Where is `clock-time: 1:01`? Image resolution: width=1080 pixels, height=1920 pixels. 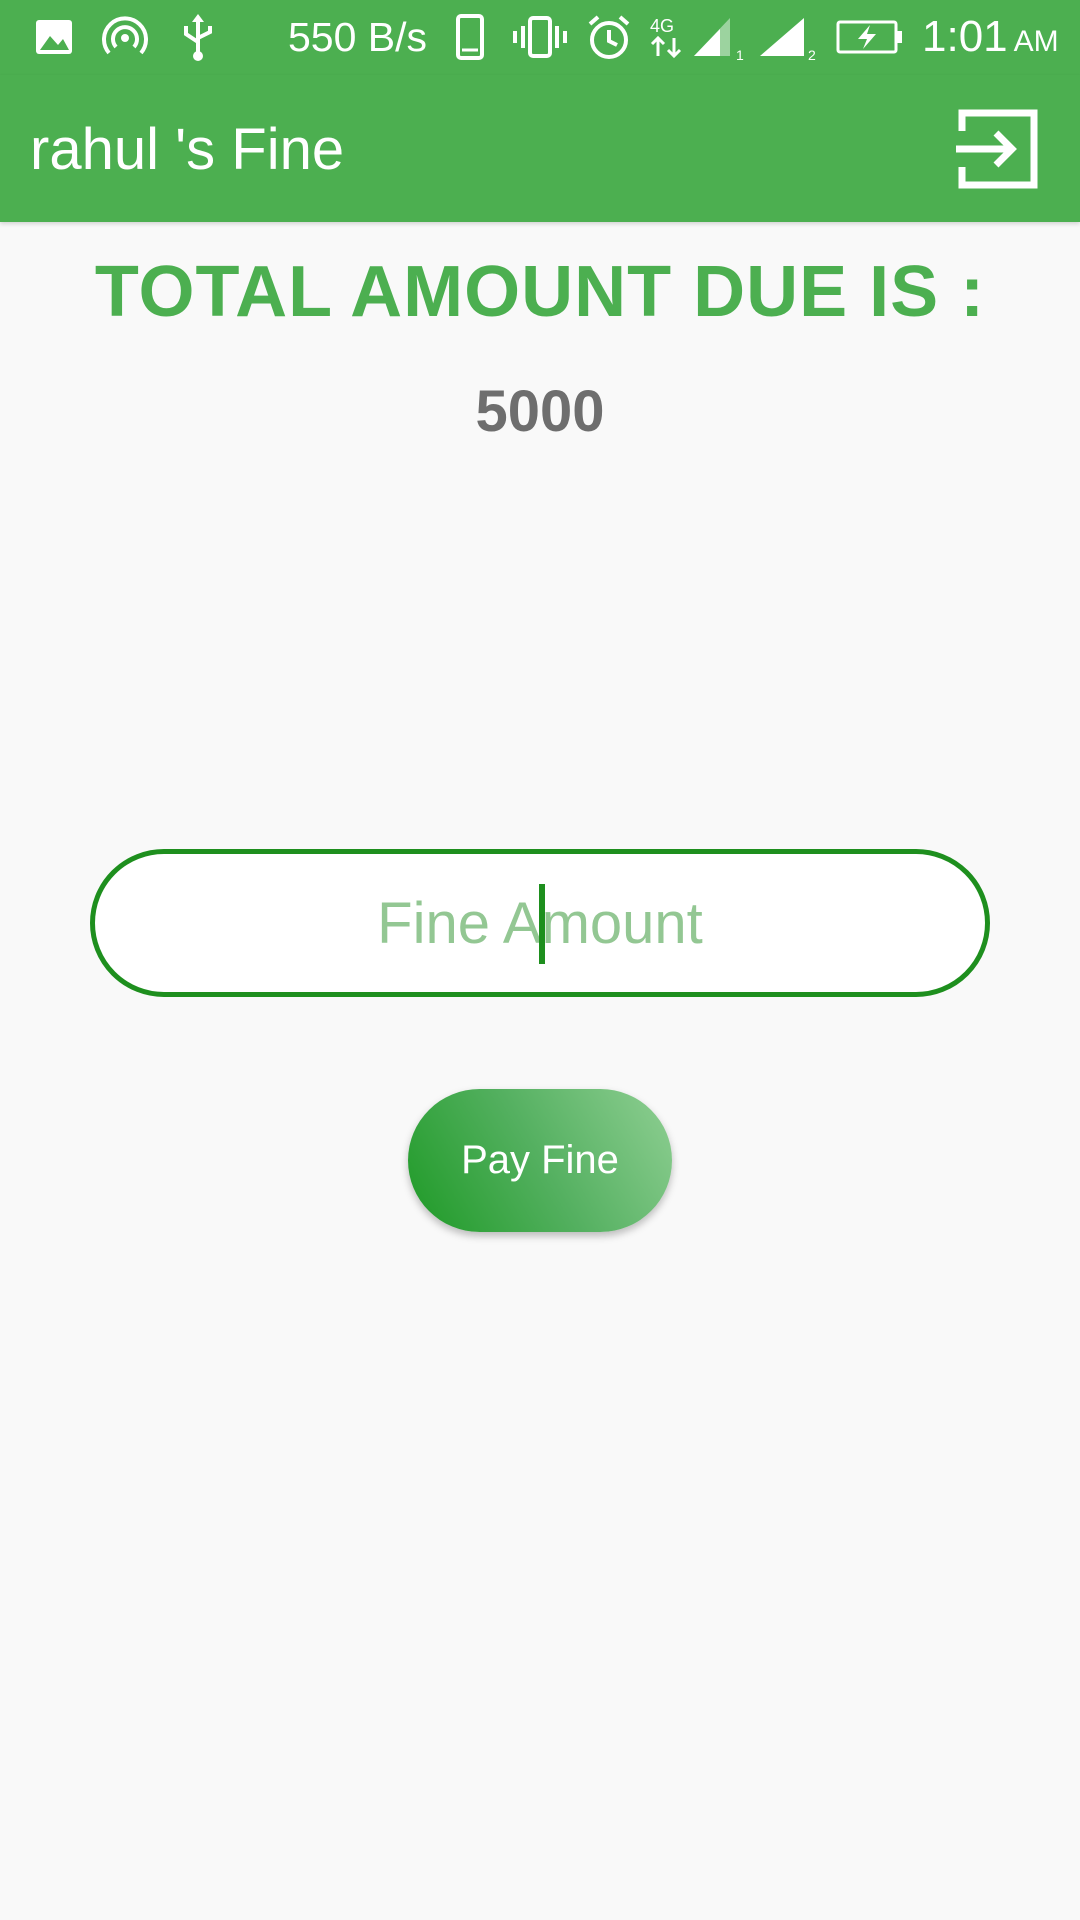 clock-time: 1:01 is located at coordinates (965, 36).